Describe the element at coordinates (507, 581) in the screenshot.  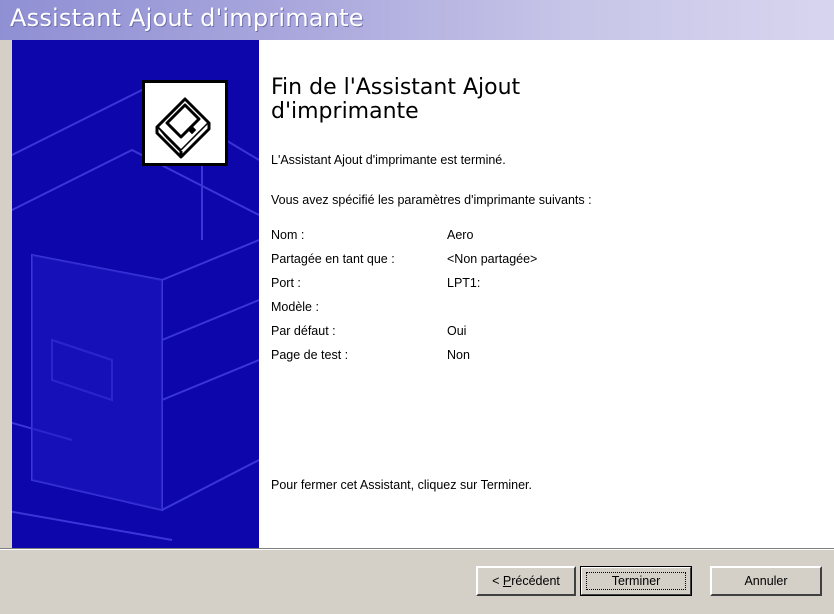
I see `back-button-mnemonic: P` at that location.